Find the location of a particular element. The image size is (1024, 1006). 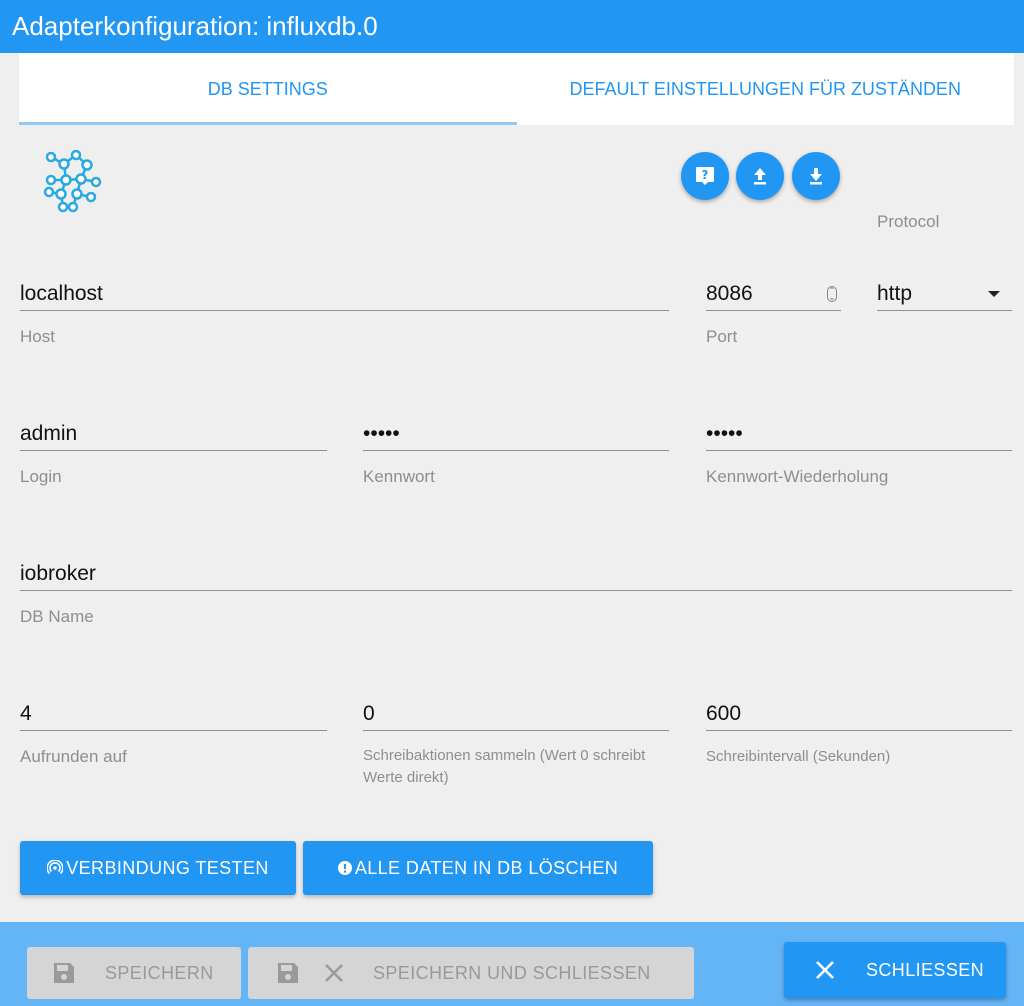

close-button: SCHLIESSEN is located at coordinates (895, 970).